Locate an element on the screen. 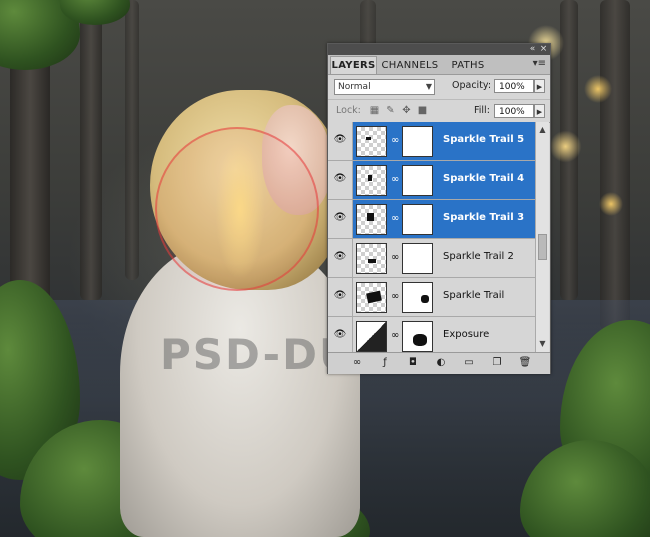  layer-row: 👁 ∞ Exposure is located at coordinates (431, 334).